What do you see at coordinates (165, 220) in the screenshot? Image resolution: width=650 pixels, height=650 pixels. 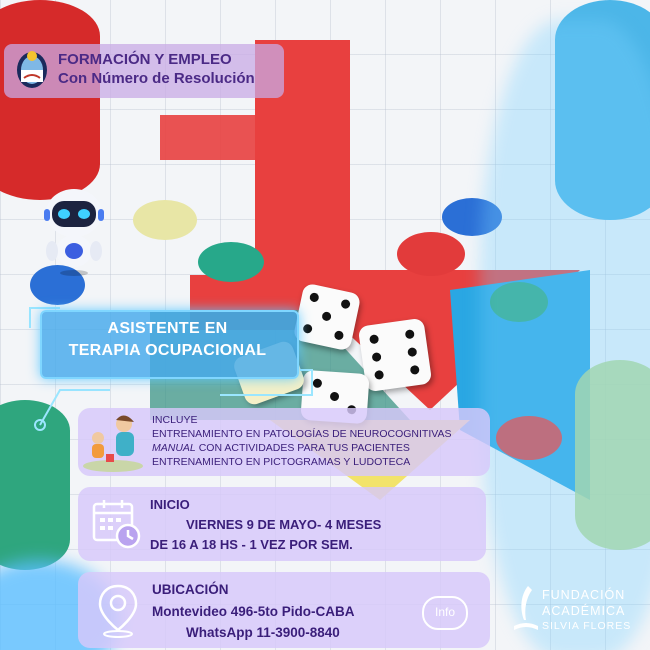 I see `yellow-piece` at bounding box center [165, 220].